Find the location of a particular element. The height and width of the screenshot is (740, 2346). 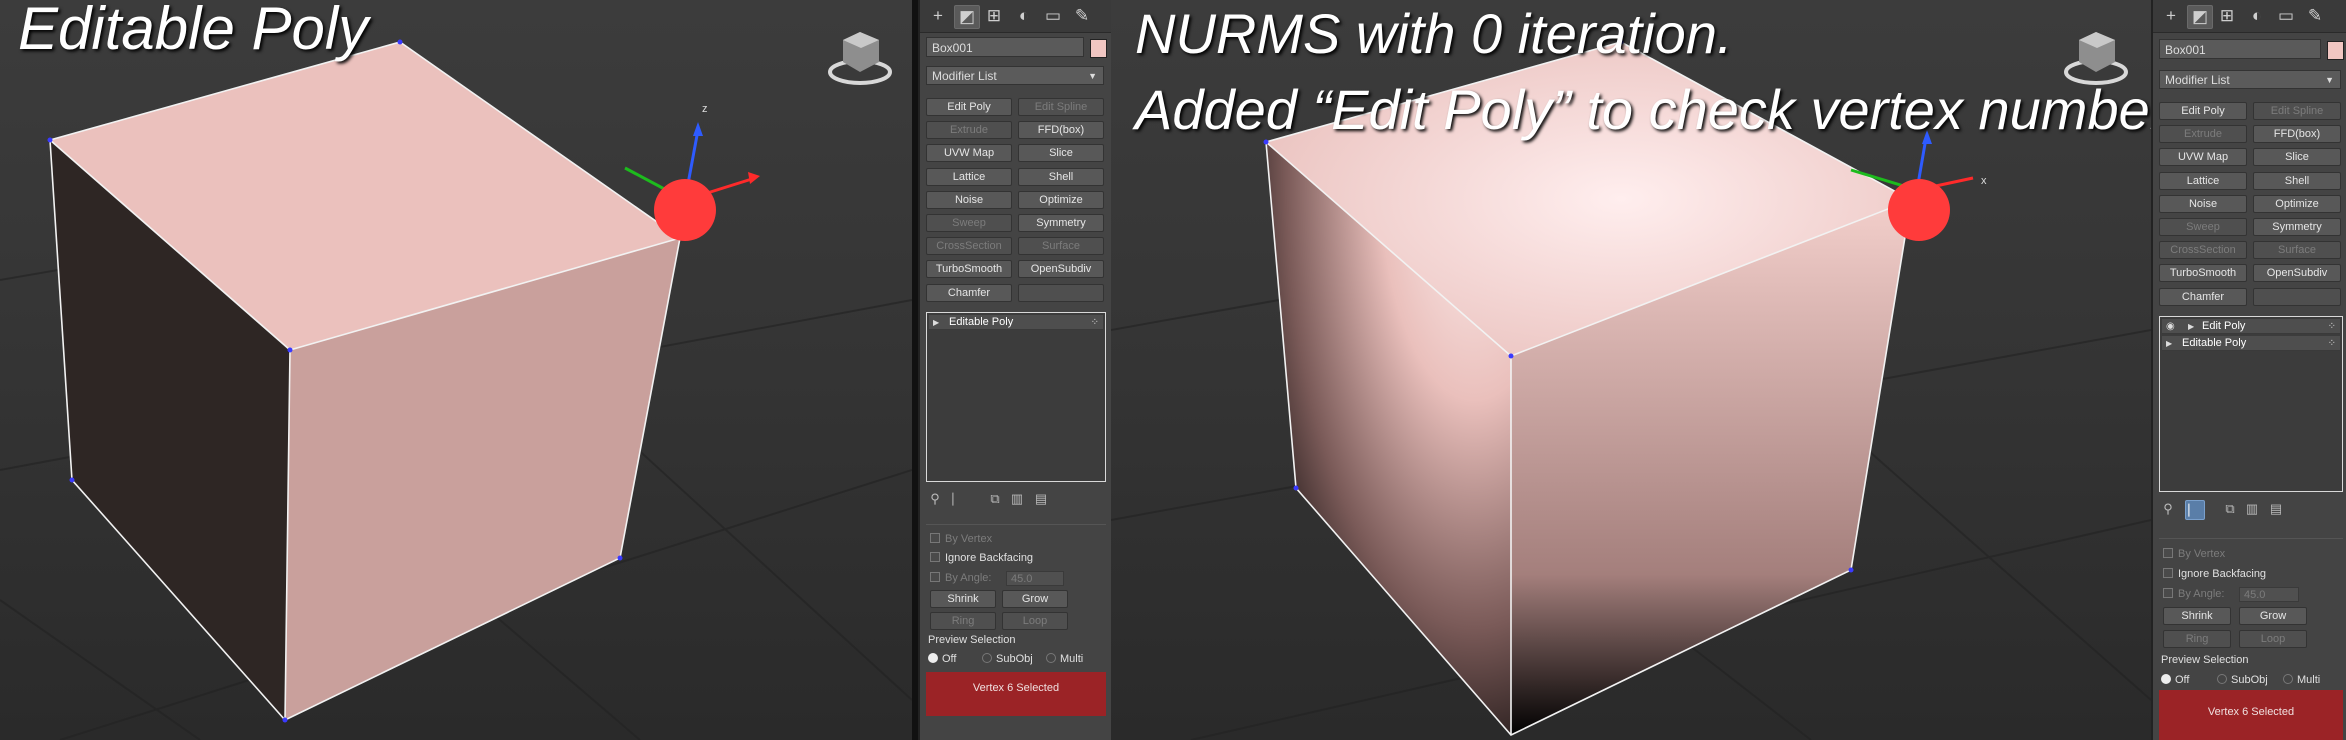

motion-tab-icon: ◐ is located at coordinates (2257, 16).